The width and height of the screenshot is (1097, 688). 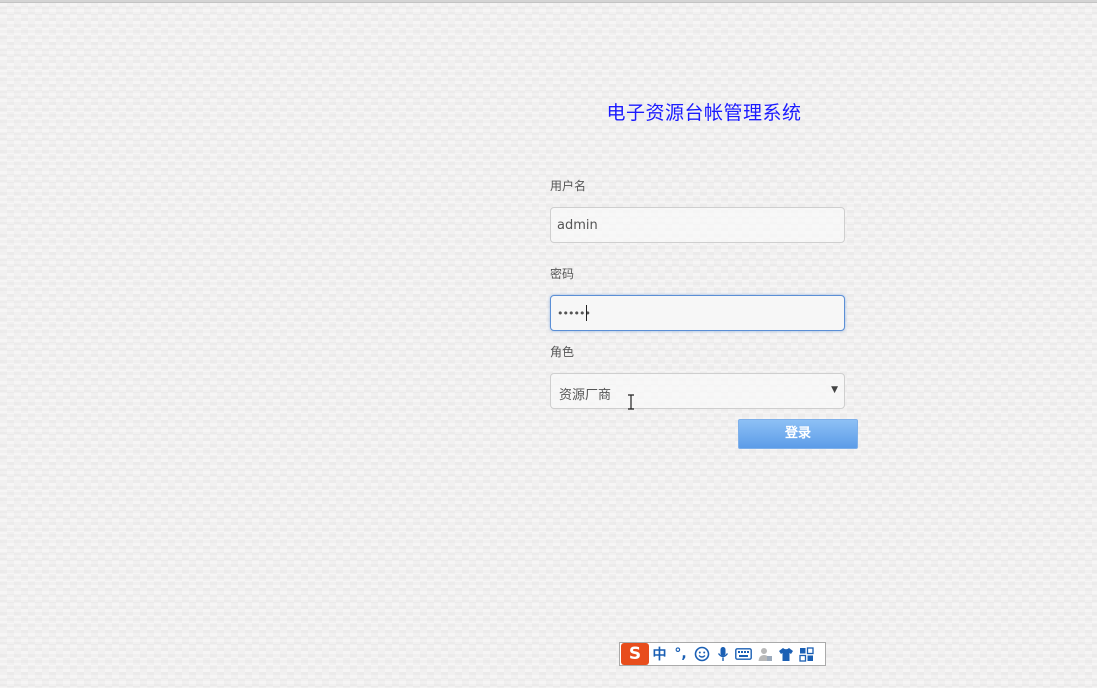 I want to click on skin-icon, so click(x=785, y=654).